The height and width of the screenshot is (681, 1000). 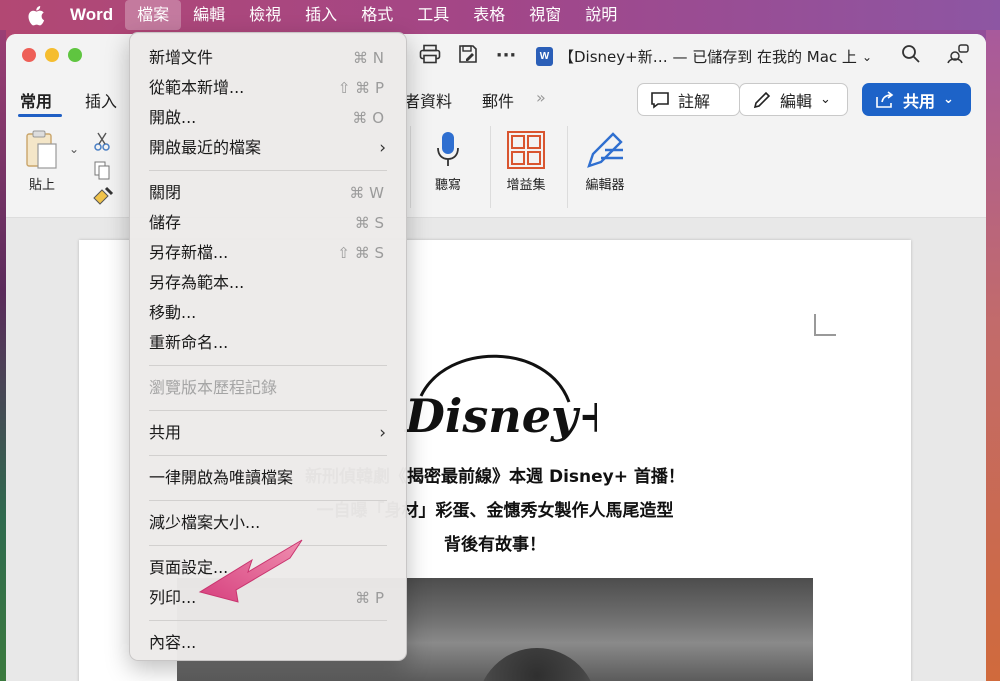 What do you see at coordinates (41, 149) in the screenshot?
I see `clipboard-icon` at bounding box center [41, 149].